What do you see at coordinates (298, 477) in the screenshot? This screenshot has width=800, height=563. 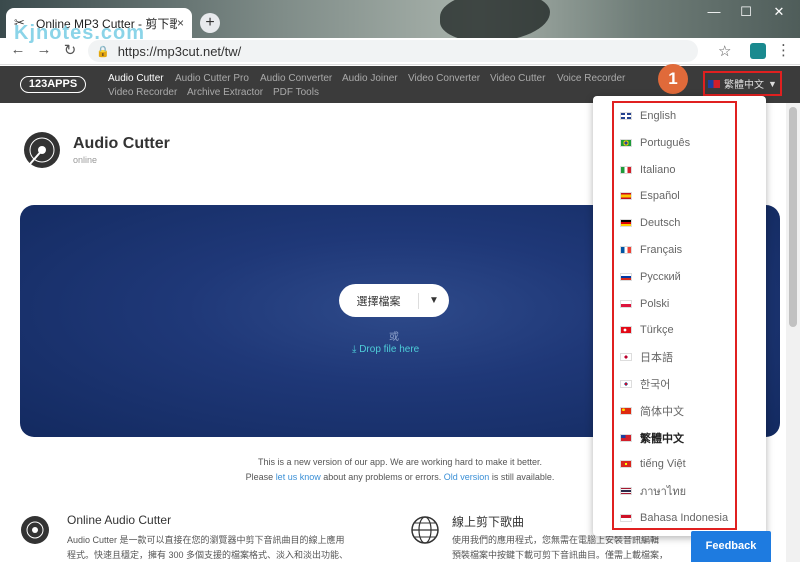 I see `let-us-know-link: let us know` at bounding box center [298, 477].